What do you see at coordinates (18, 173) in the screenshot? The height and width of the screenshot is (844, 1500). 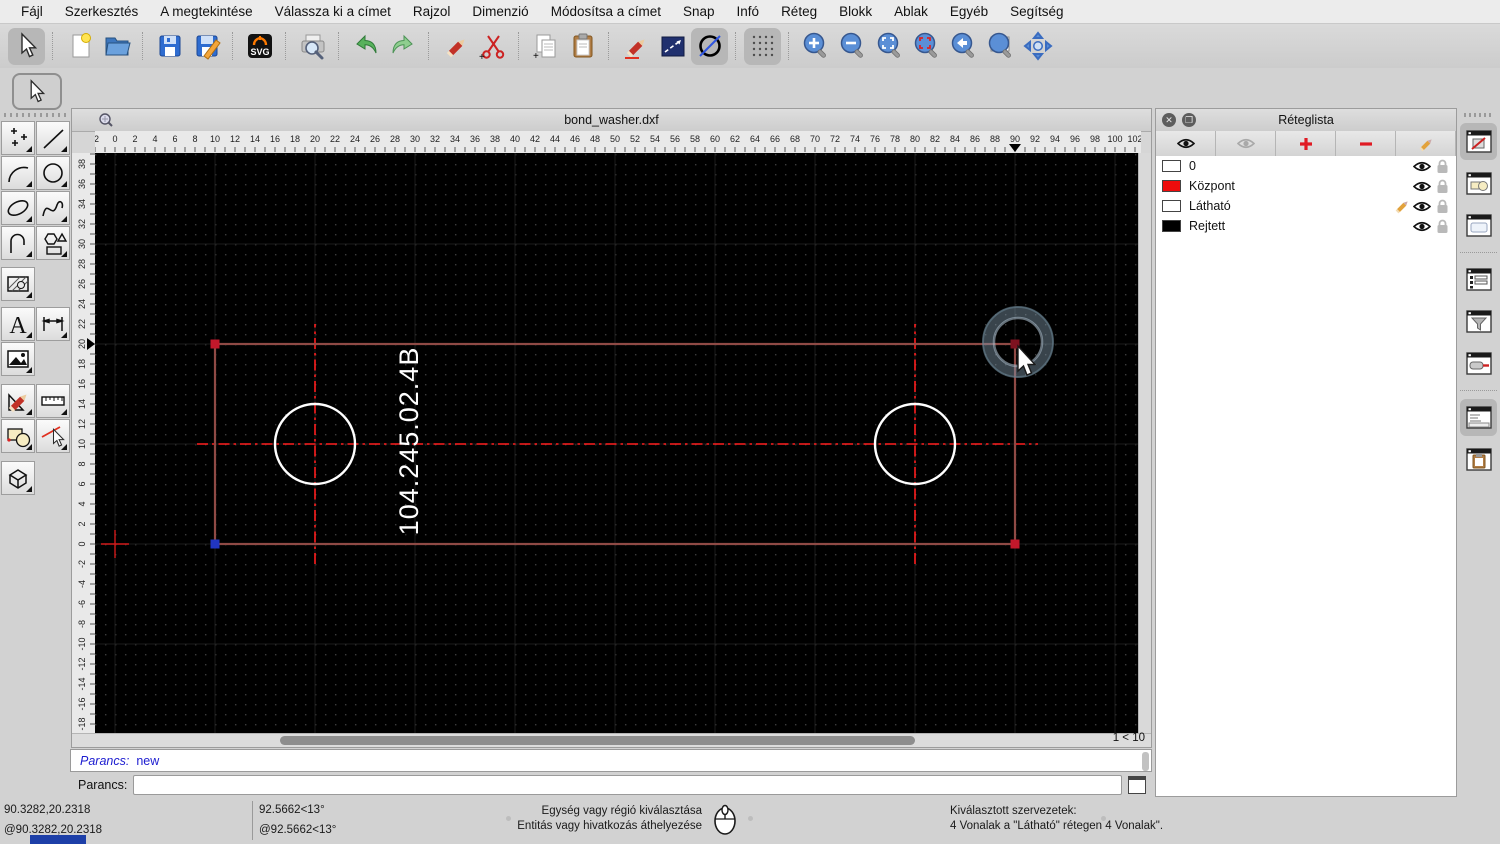 I see `tool-arc` at bounding box center [18, 173].